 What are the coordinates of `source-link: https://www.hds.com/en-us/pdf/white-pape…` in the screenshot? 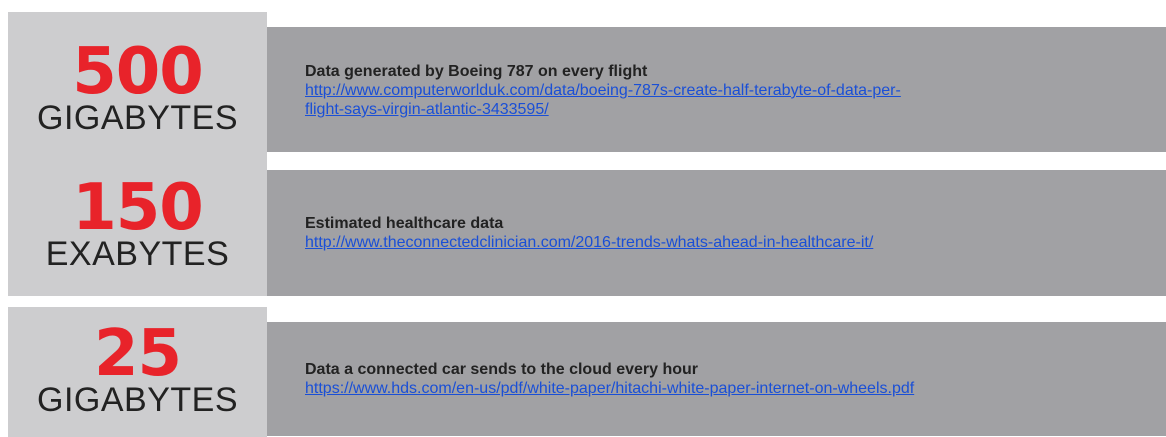 It's located at (615, 388).